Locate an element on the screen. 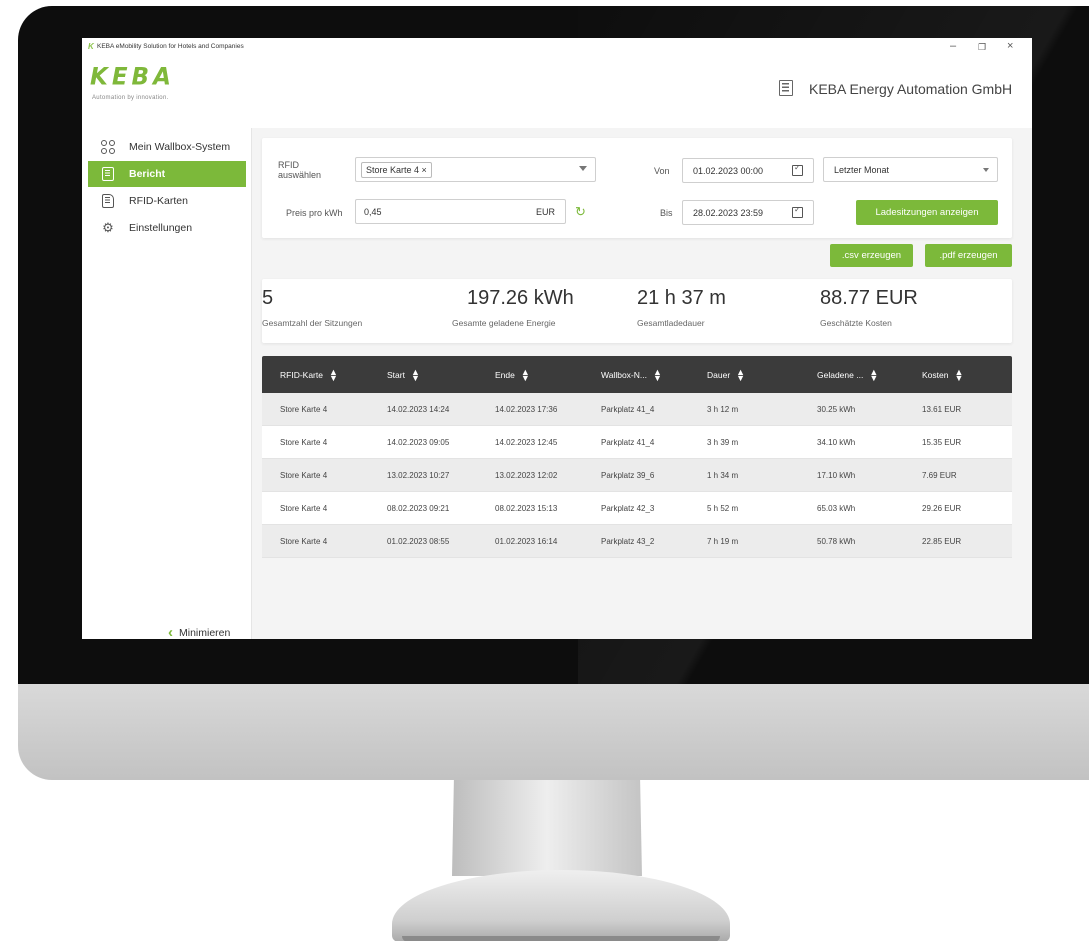 Image resolution: width=1089 pixels, height=941 pixels. cell-start: 14.02.2023 14:24 is located at coordinates (418, 409).